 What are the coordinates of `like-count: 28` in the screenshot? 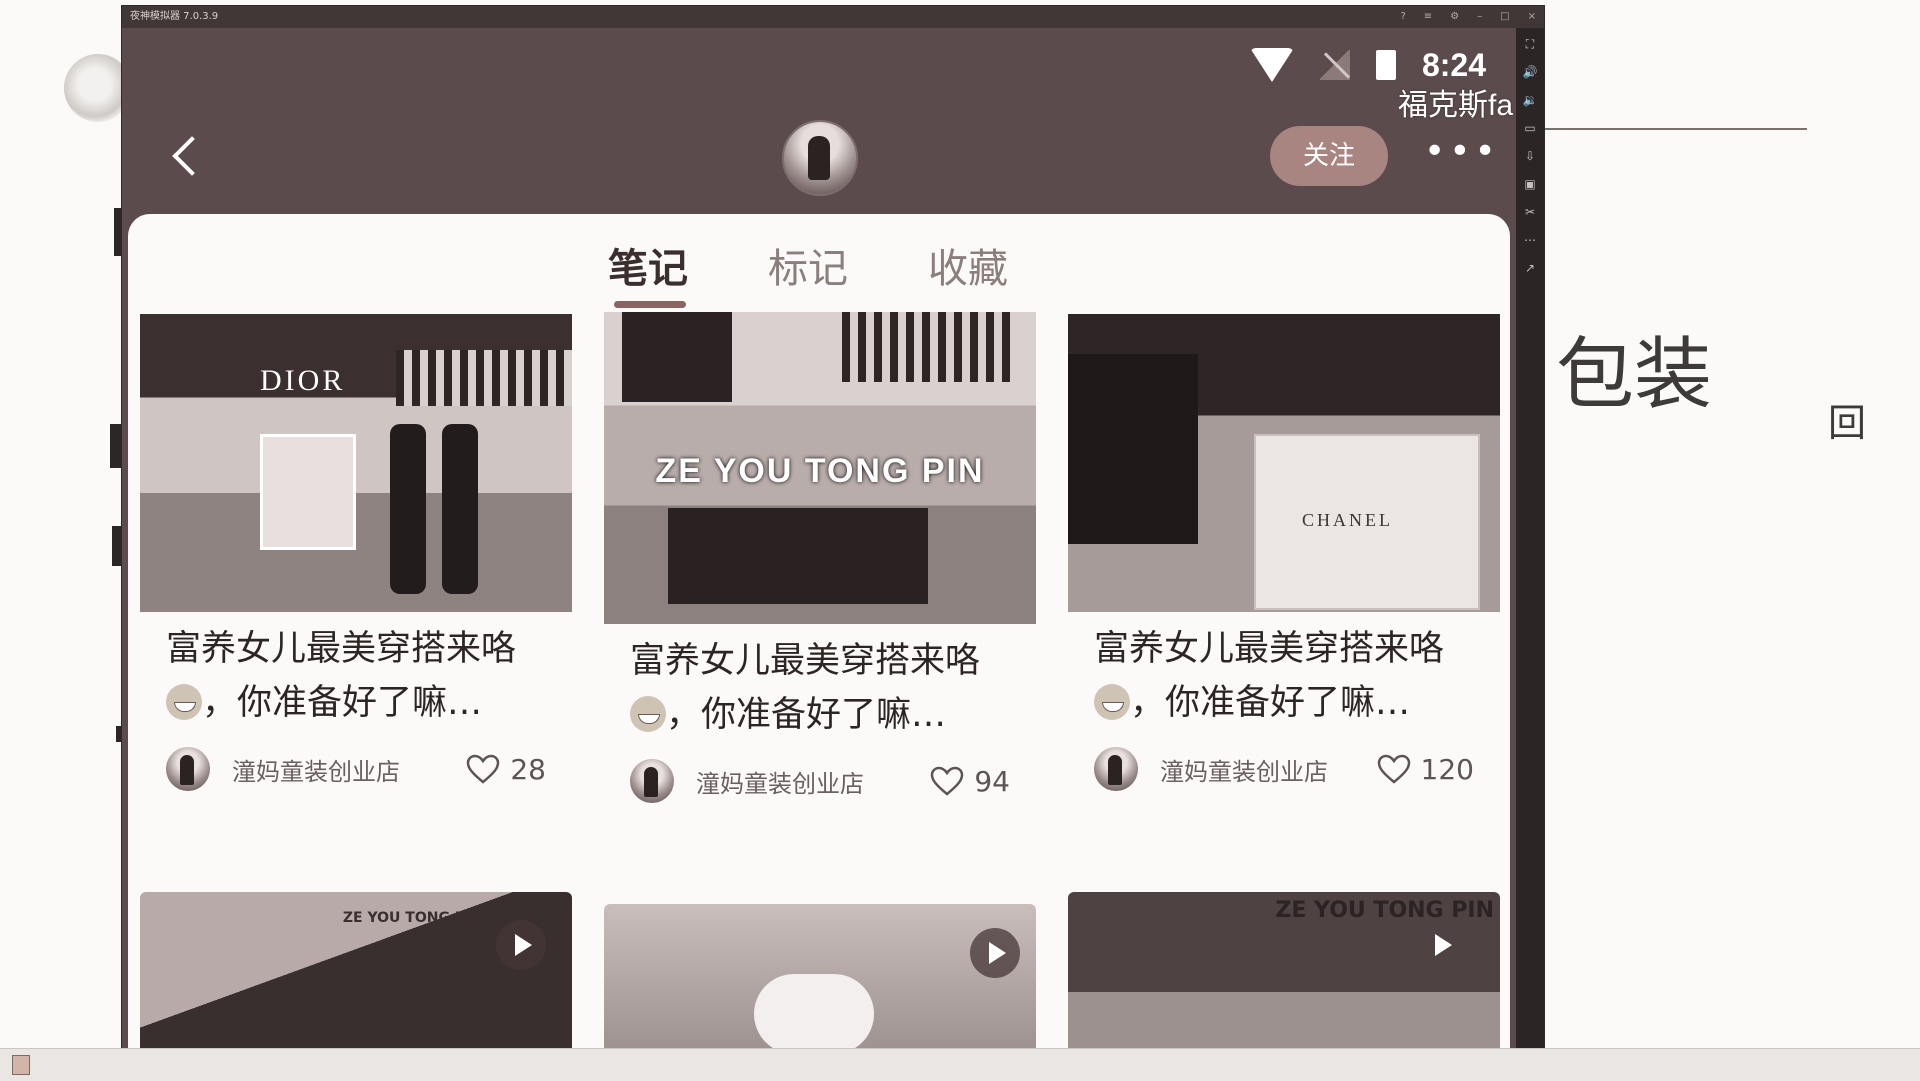 It's located at (528, 769).